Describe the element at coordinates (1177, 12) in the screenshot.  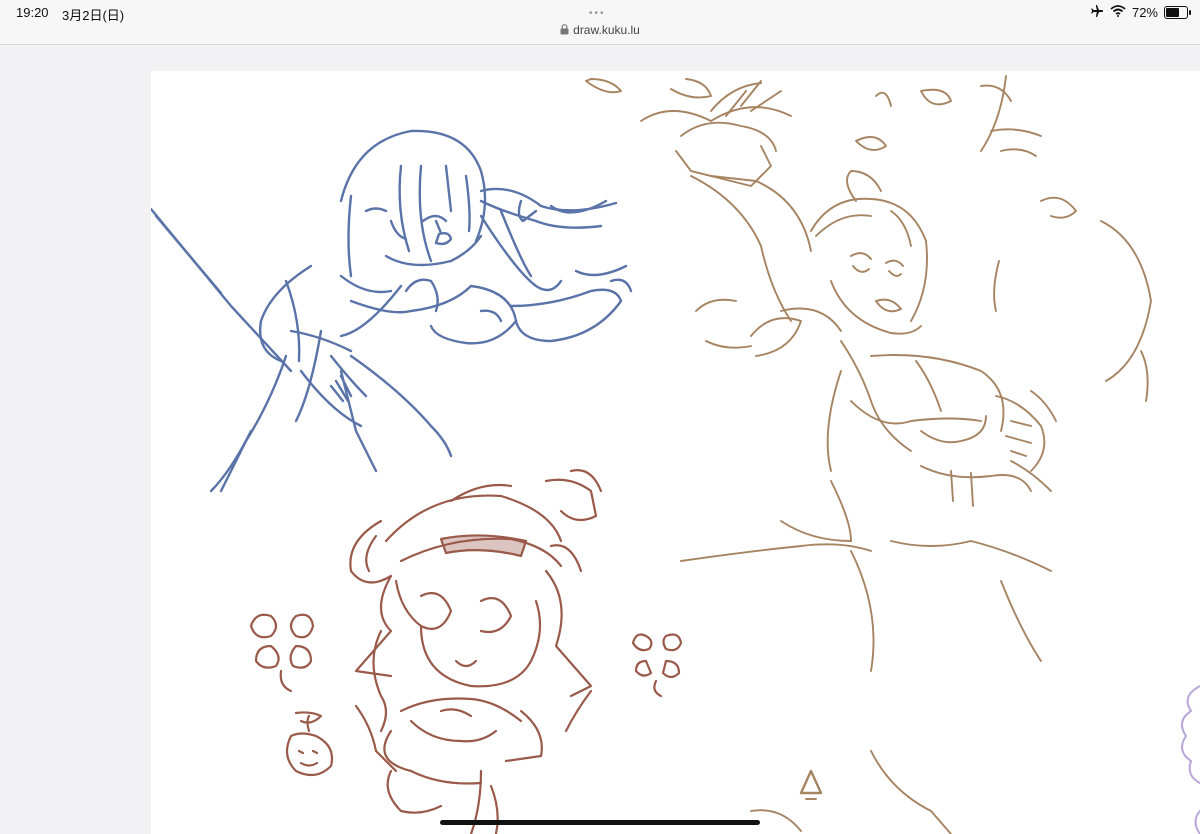
I see `battery-icon` at that location.